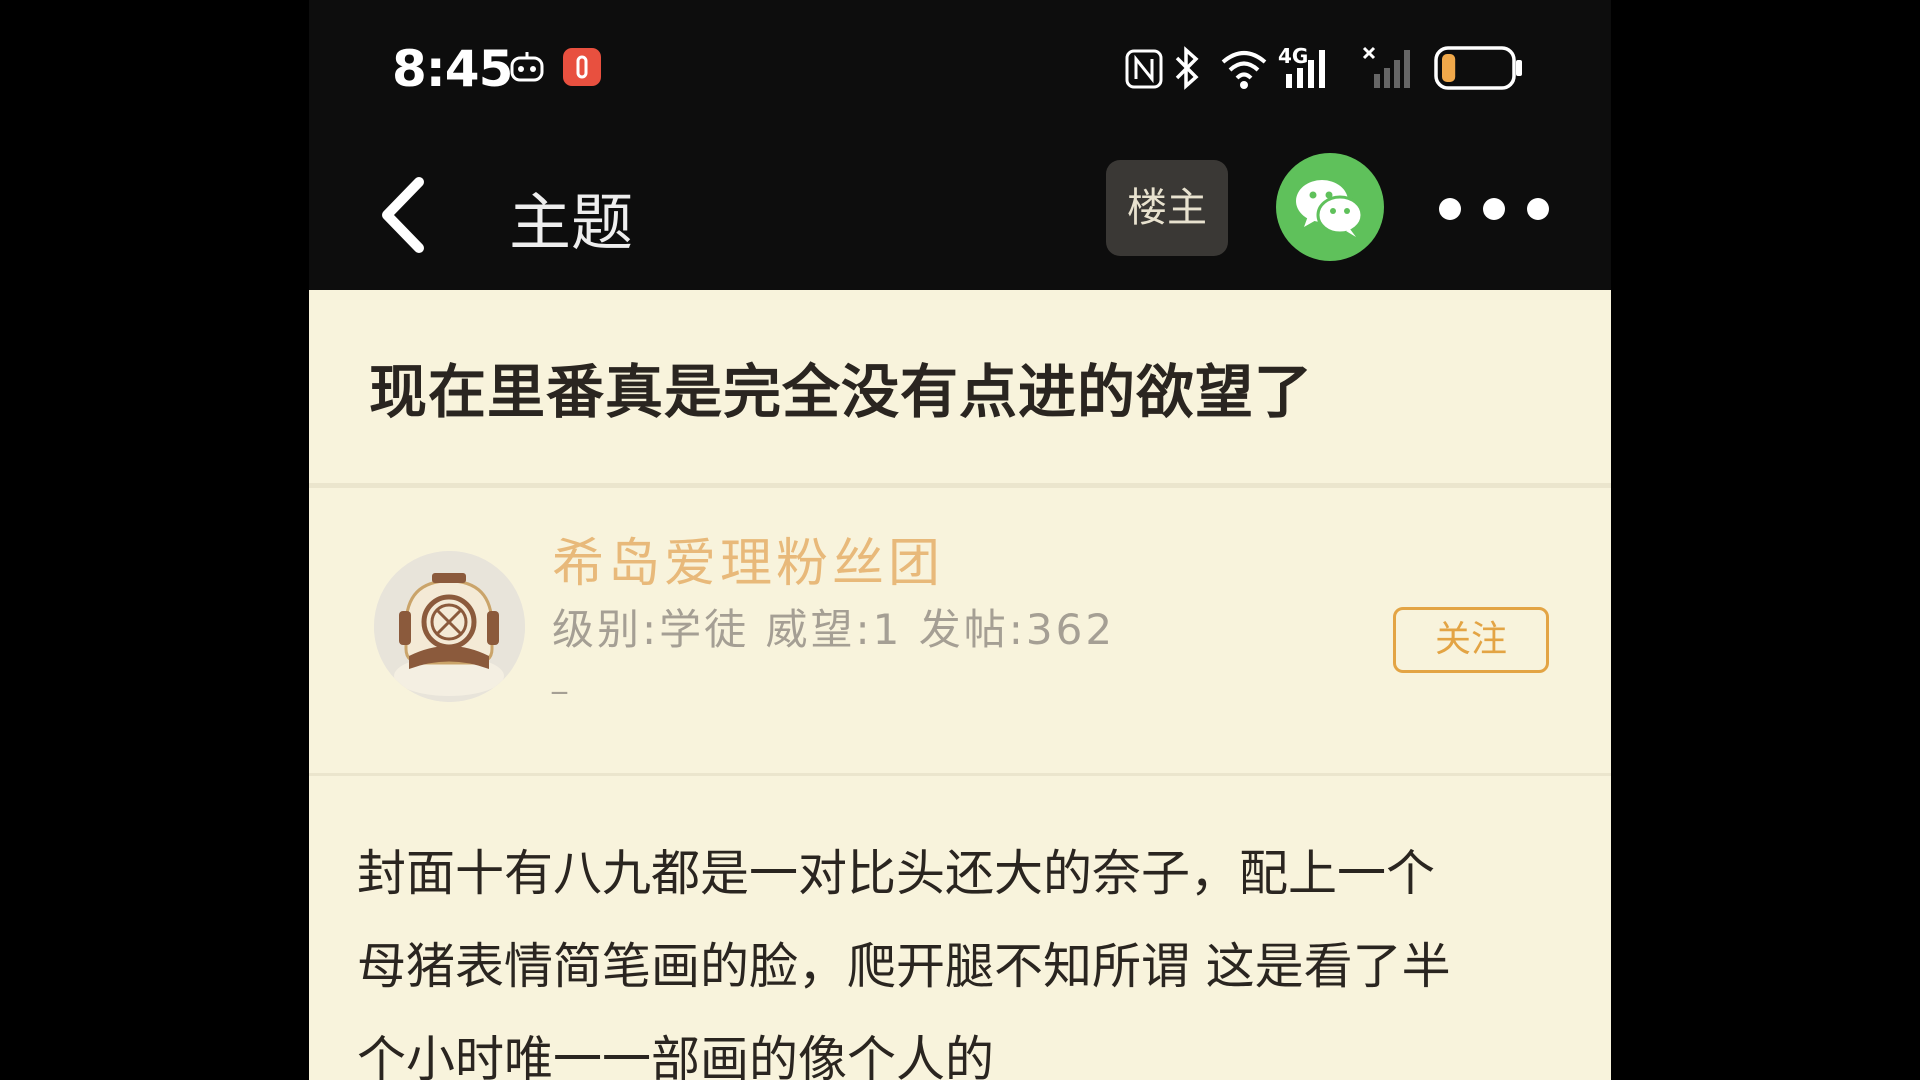 Image resolution: width=1920 pixels, height=1080 pixels. What do you see at coordinates (1305, 69) in the screenshot?
I see `cellular-signal-icon` at bounding box center [1305, 69].